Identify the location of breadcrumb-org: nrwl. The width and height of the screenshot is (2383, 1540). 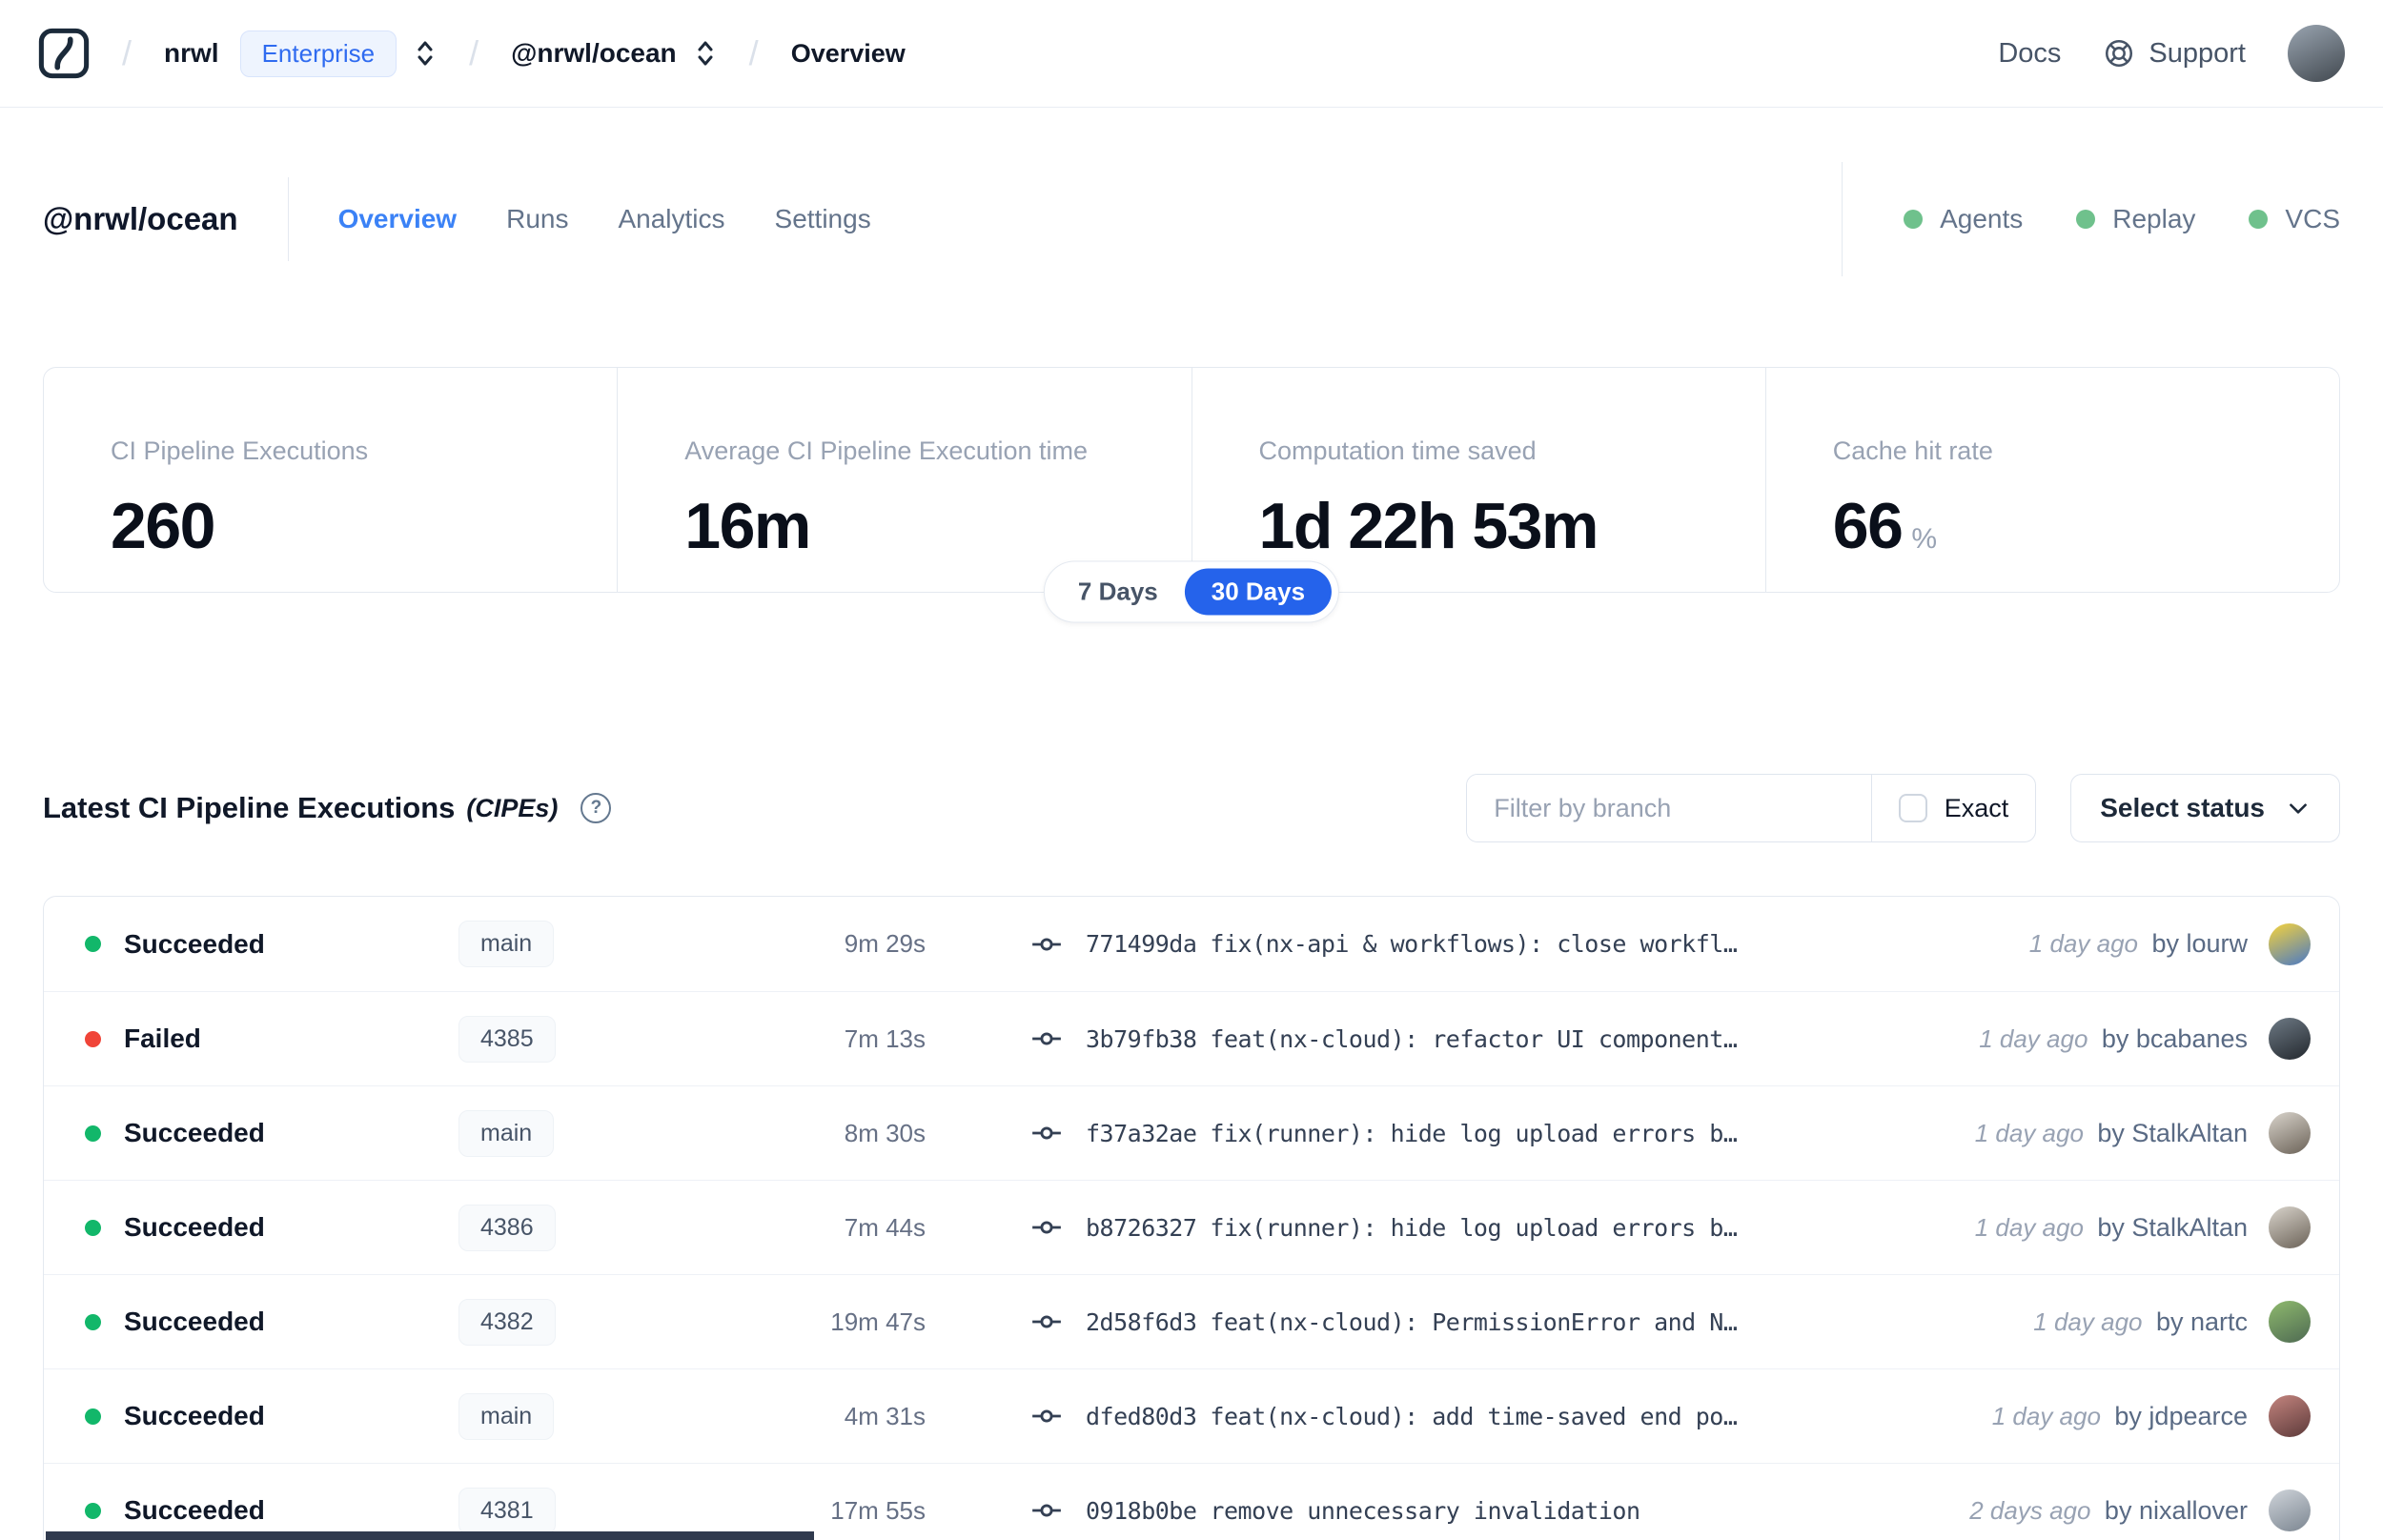
(191, 53).